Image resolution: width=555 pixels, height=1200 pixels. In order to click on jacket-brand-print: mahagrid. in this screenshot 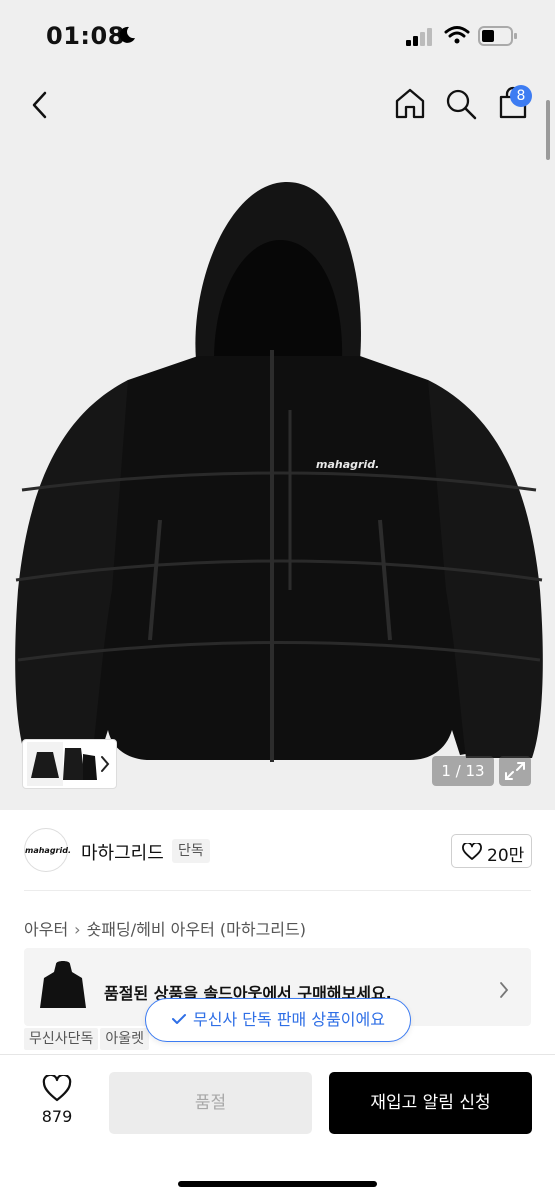, I will do `click(347, 464)`.